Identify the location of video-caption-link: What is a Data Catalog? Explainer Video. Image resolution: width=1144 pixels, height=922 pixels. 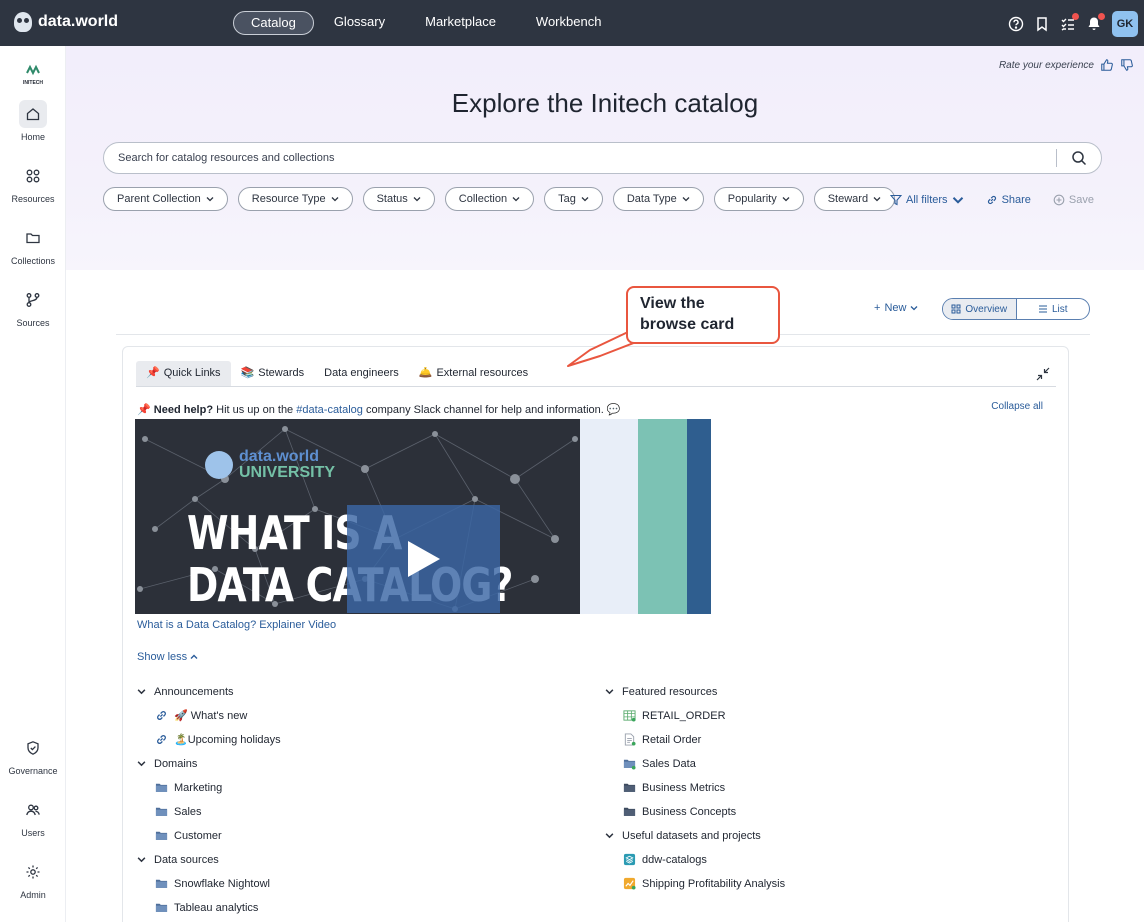
(236, 625).